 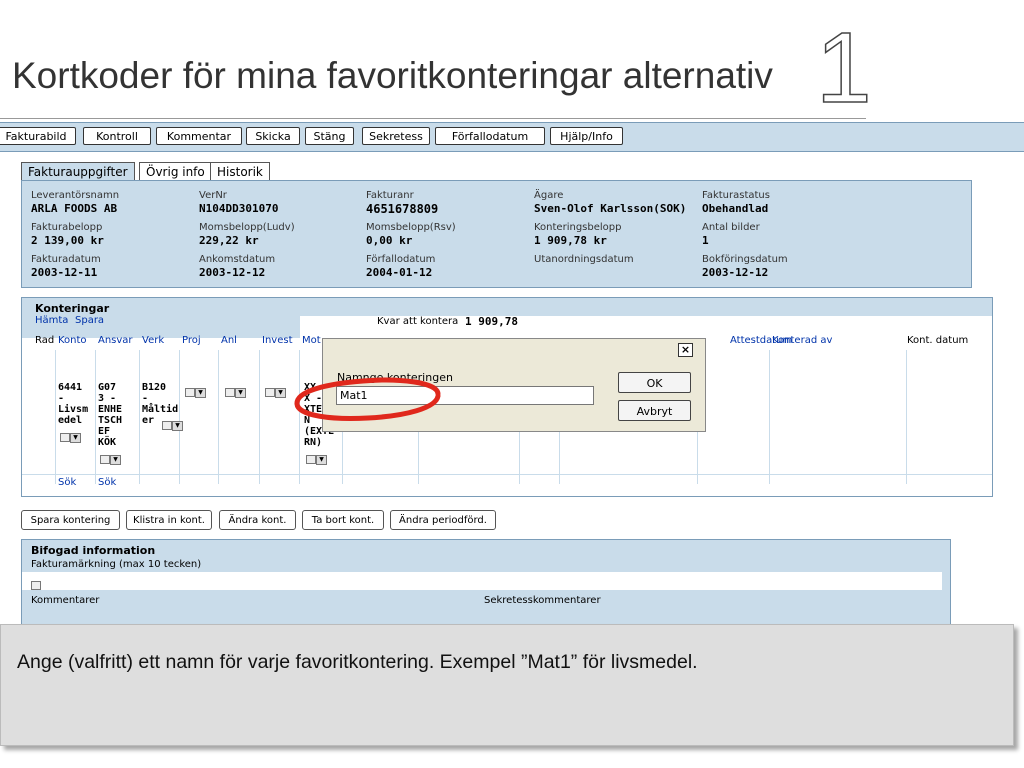 What do you see at coordinates (735, 208) in the screenshot?
I see `fakturastatus-value: Obehandlad` at bounding box center [735, 208].